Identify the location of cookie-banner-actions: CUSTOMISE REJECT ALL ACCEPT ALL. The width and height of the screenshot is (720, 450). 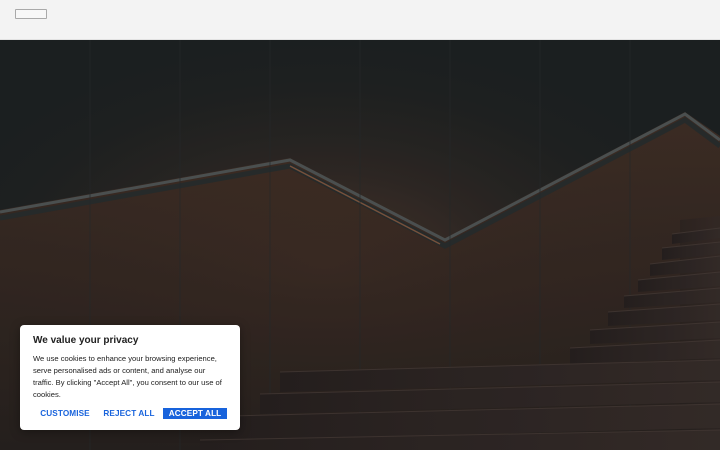
(130, 413).